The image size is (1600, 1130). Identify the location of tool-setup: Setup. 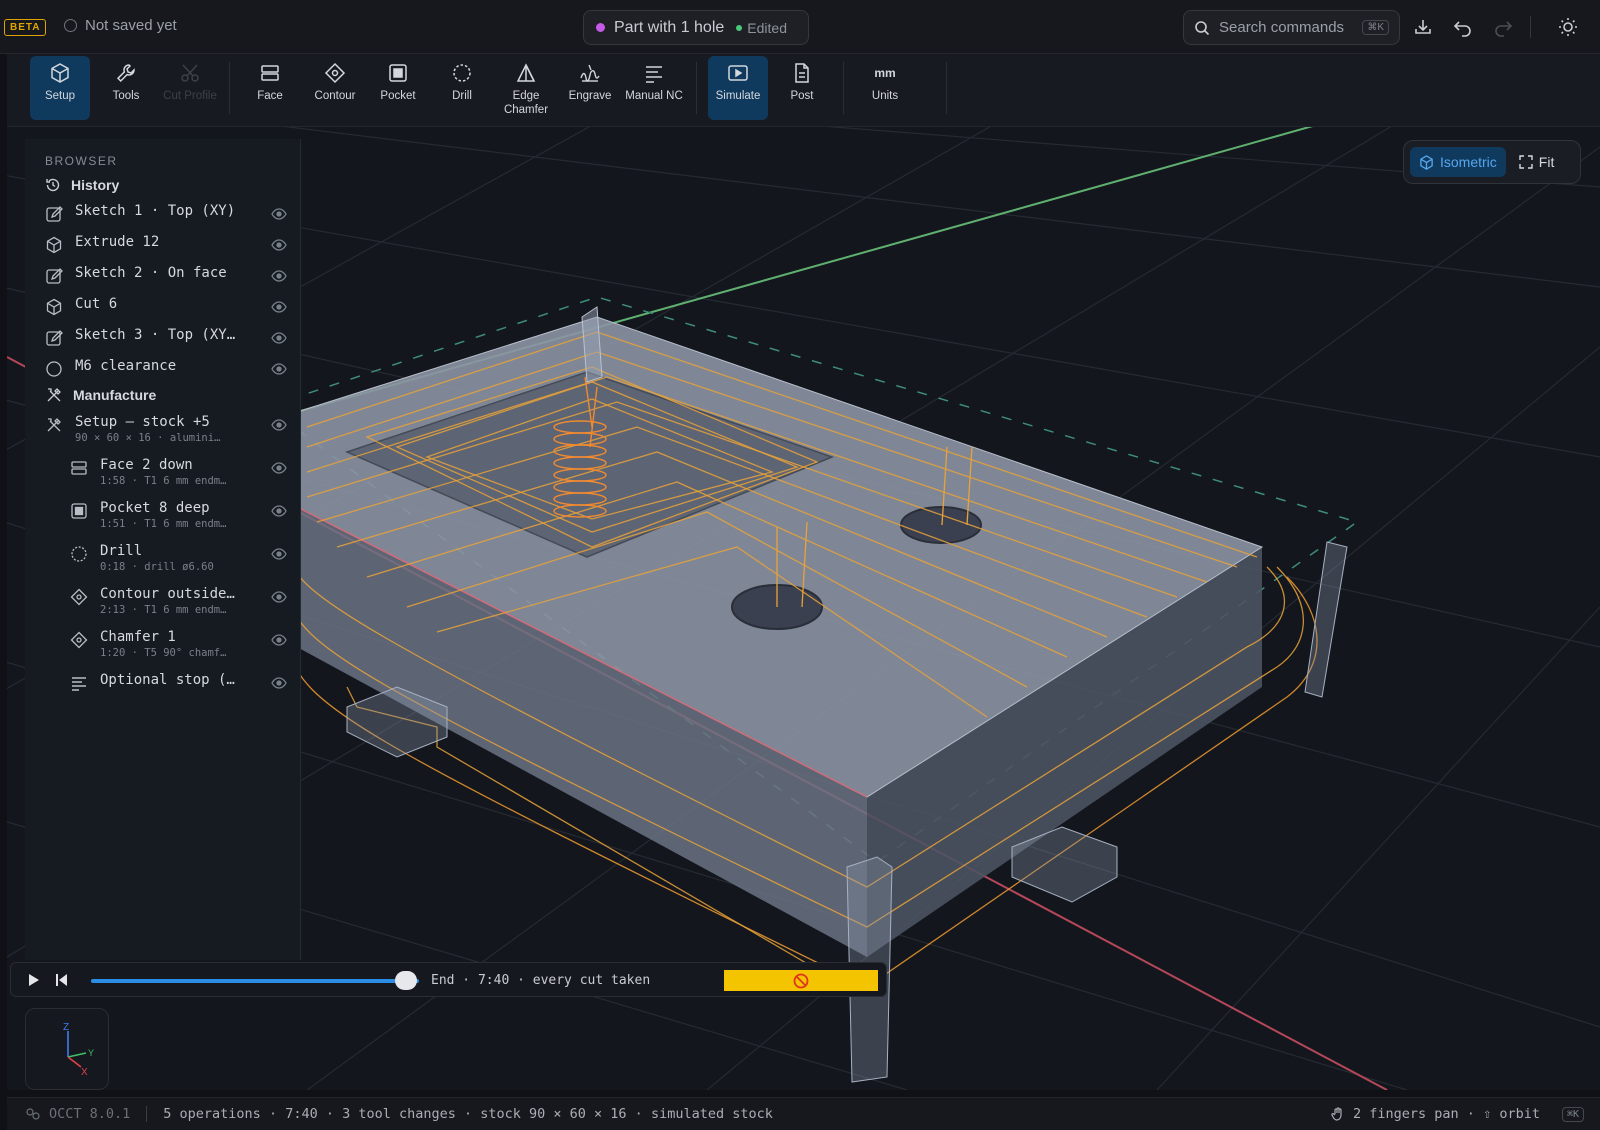
(60, 88).